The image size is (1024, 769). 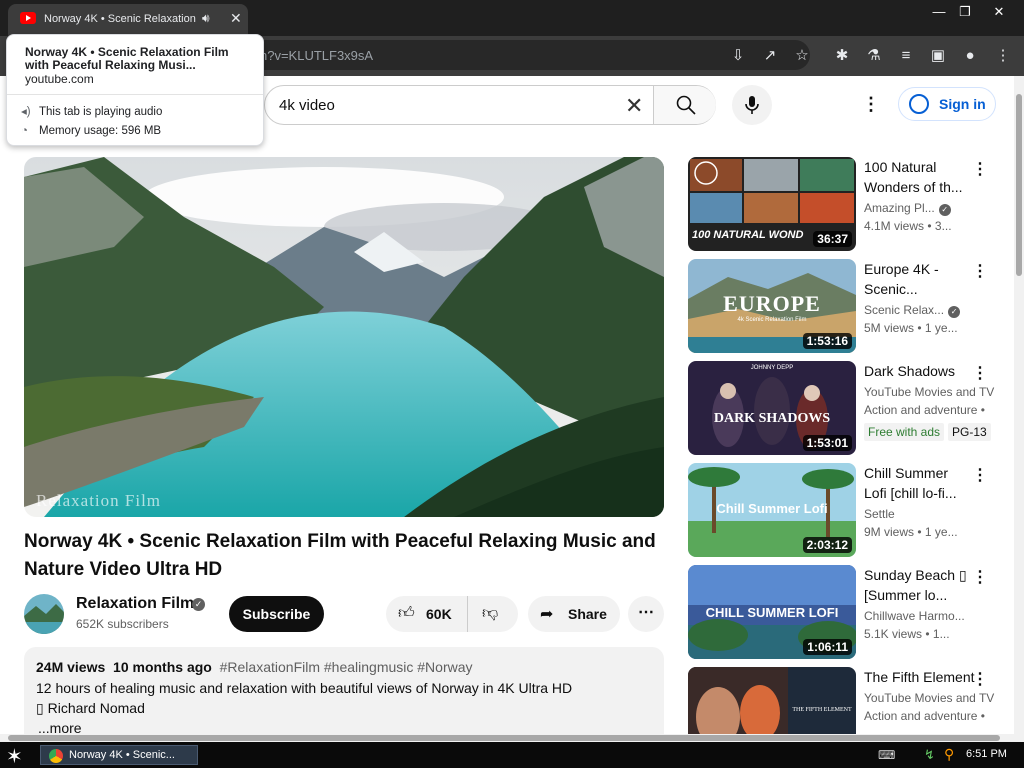 What do you see at coordinates (969, 432) in the screenshot?
I see `rating-badge: PG-13` at bounding box center [969, 432].